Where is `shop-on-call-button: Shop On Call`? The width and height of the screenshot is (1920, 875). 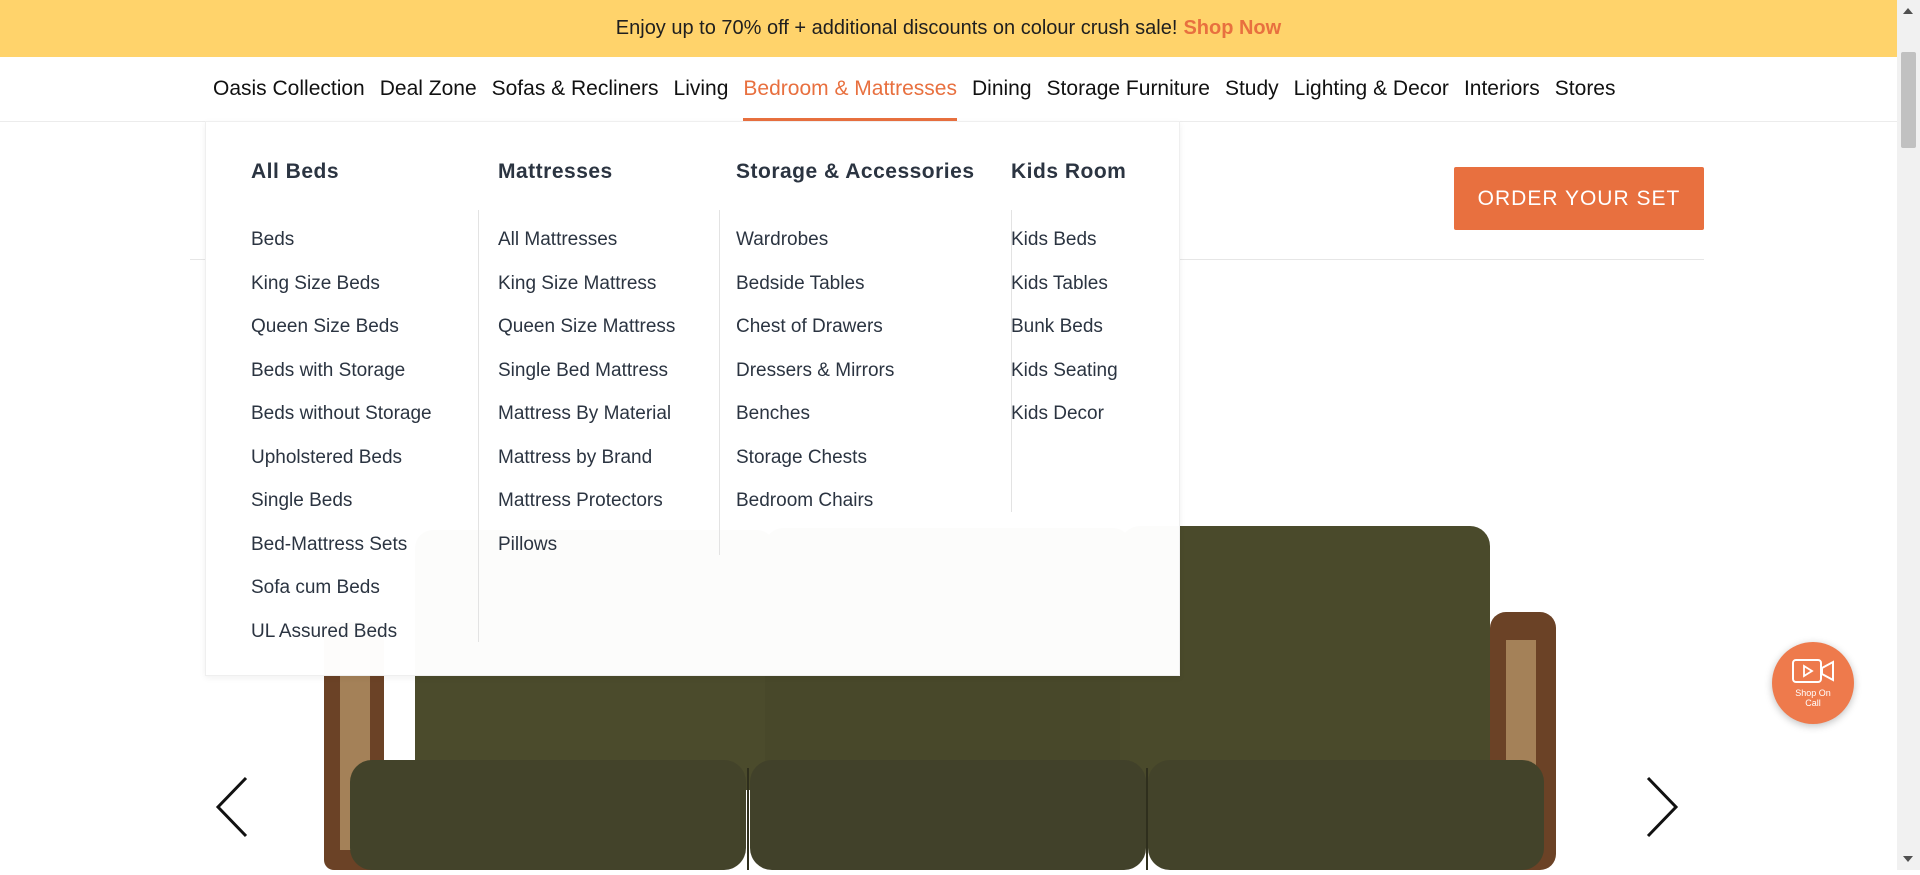
shop-on-call-button: Shop On Call is located at coordinates (1813, 683).